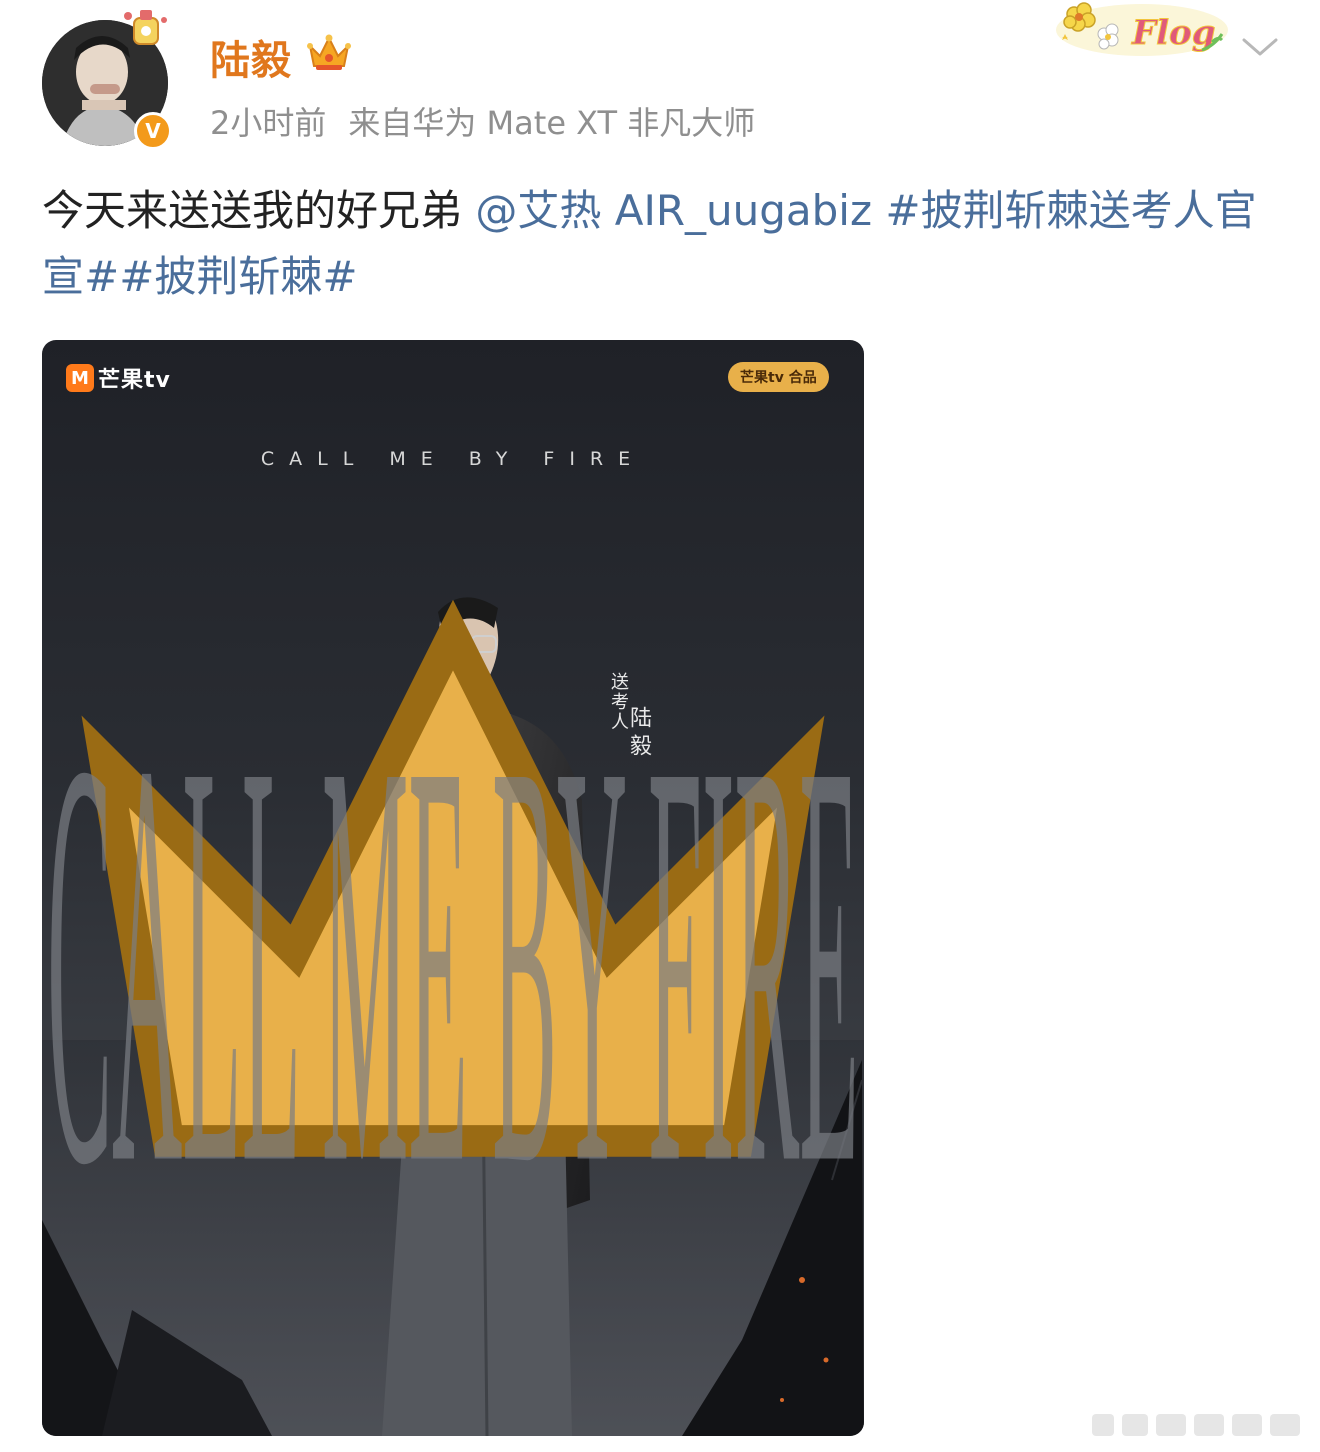 The image size is (1320, 1452). What do you see at coordinates (673, 210) in the screenshot?
I see `mention-link: @艾热 AIR_uugabiz` at bounding box center [673, 210].